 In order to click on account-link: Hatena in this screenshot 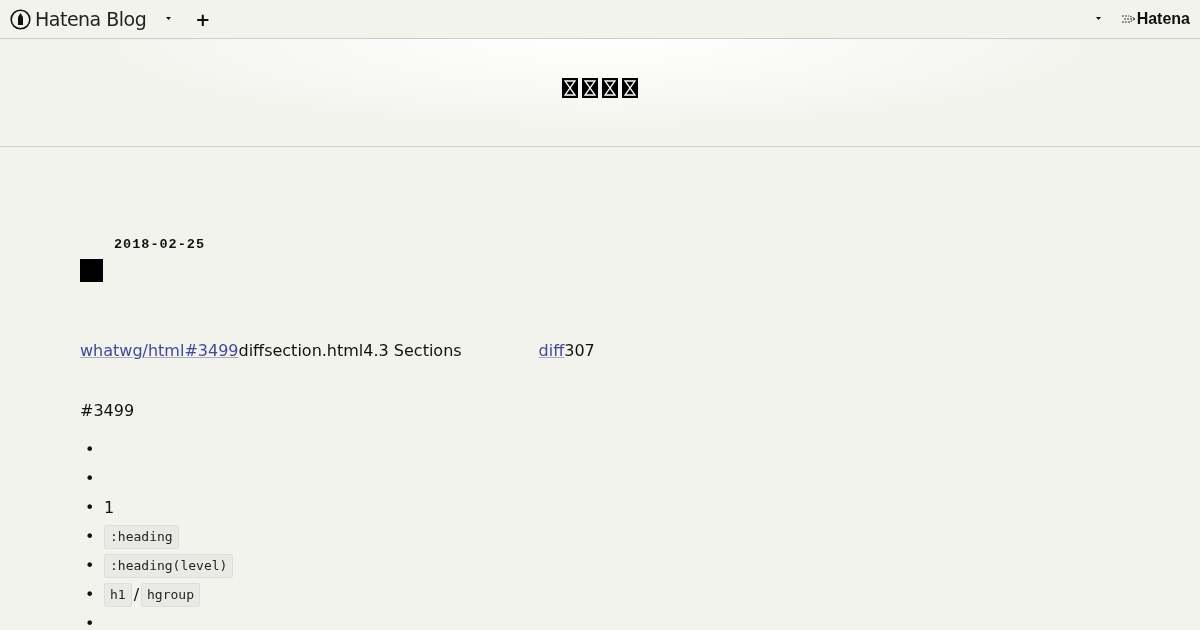, I will do `click(1163, 19)`.